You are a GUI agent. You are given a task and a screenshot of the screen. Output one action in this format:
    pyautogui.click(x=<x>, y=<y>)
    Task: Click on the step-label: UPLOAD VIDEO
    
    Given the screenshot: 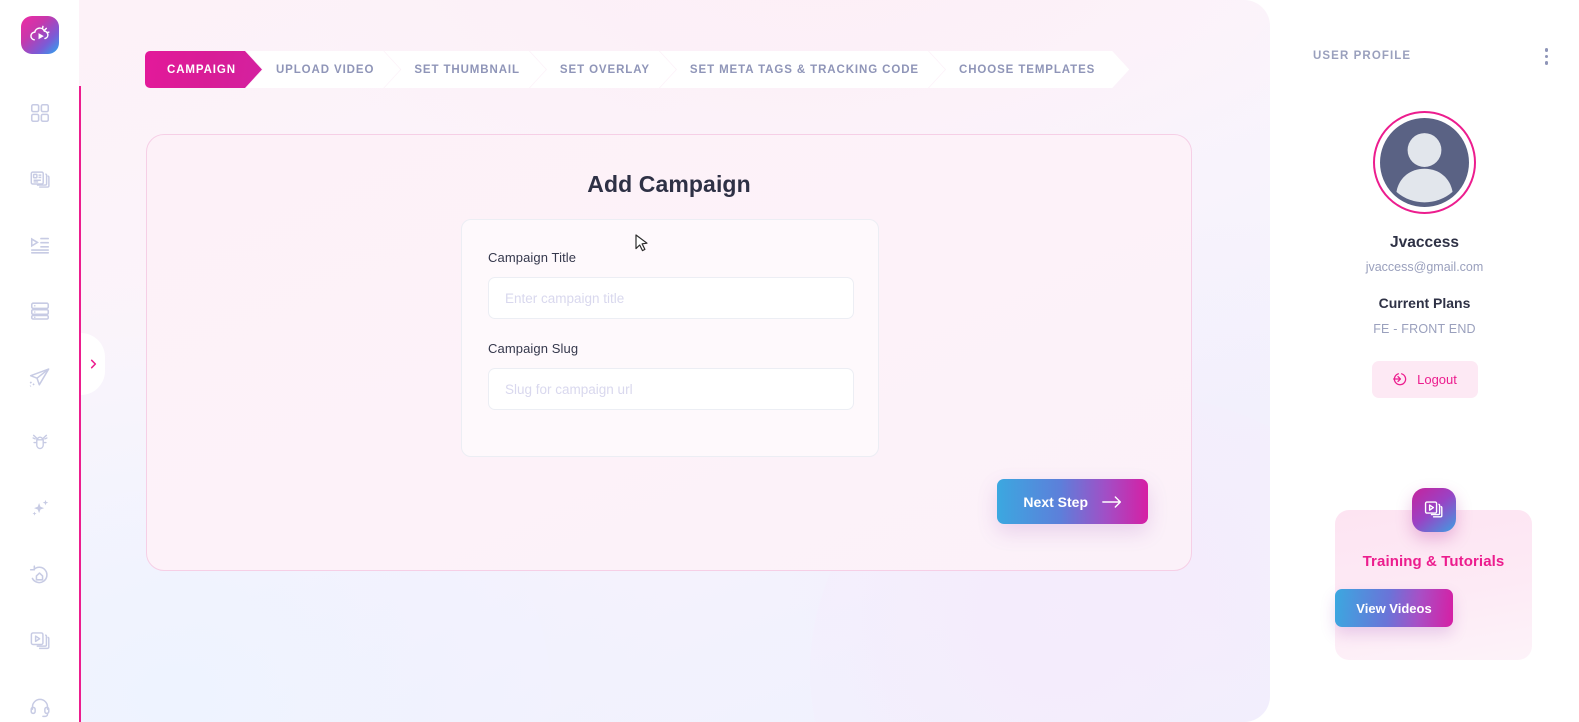 What is the action you would take?
    pyautogui.click(x=325, y=69)
    